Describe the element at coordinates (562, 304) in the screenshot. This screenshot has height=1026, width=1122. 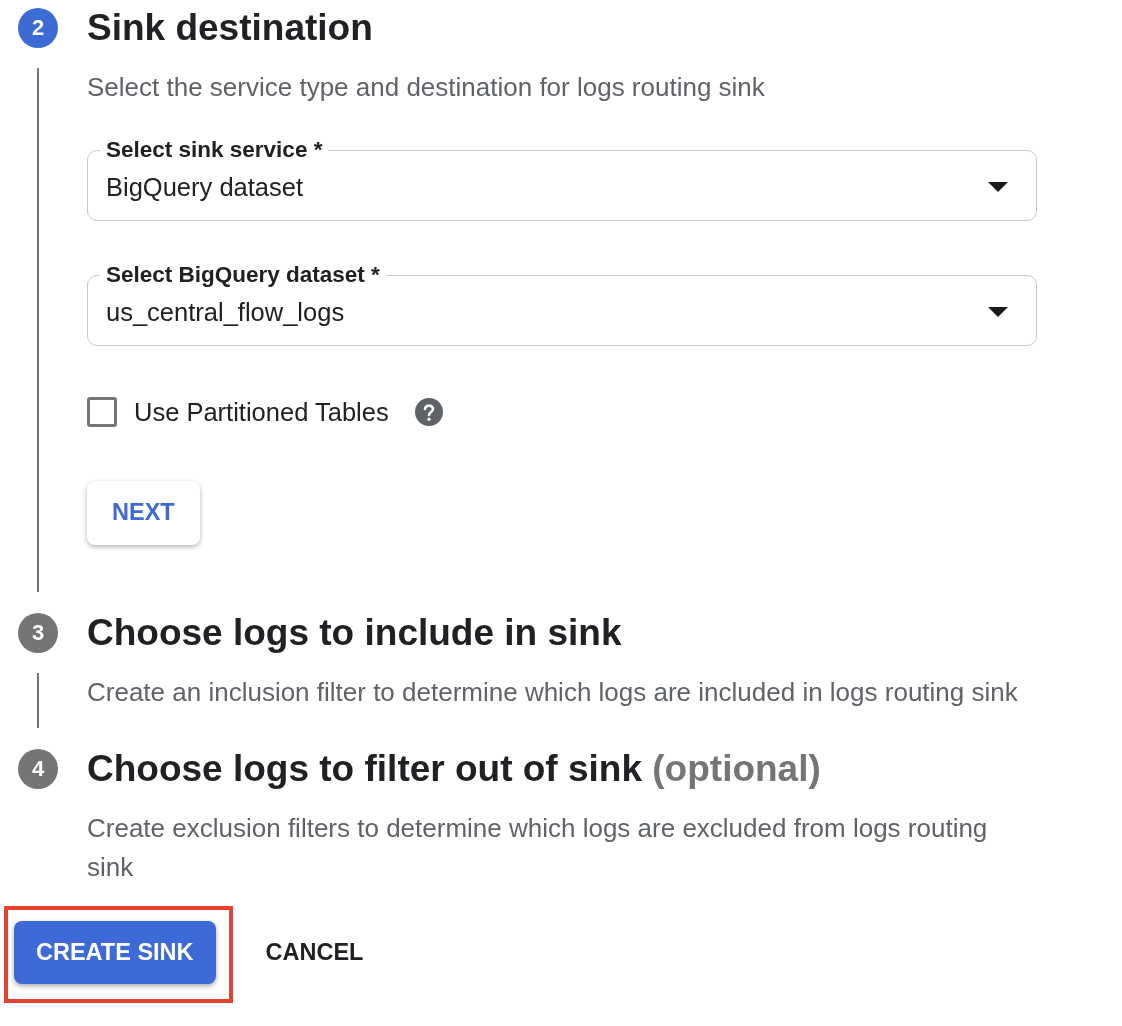
I see `dropdown-field: Select BigQuery dataset * us_central_flow_logs` at that location.